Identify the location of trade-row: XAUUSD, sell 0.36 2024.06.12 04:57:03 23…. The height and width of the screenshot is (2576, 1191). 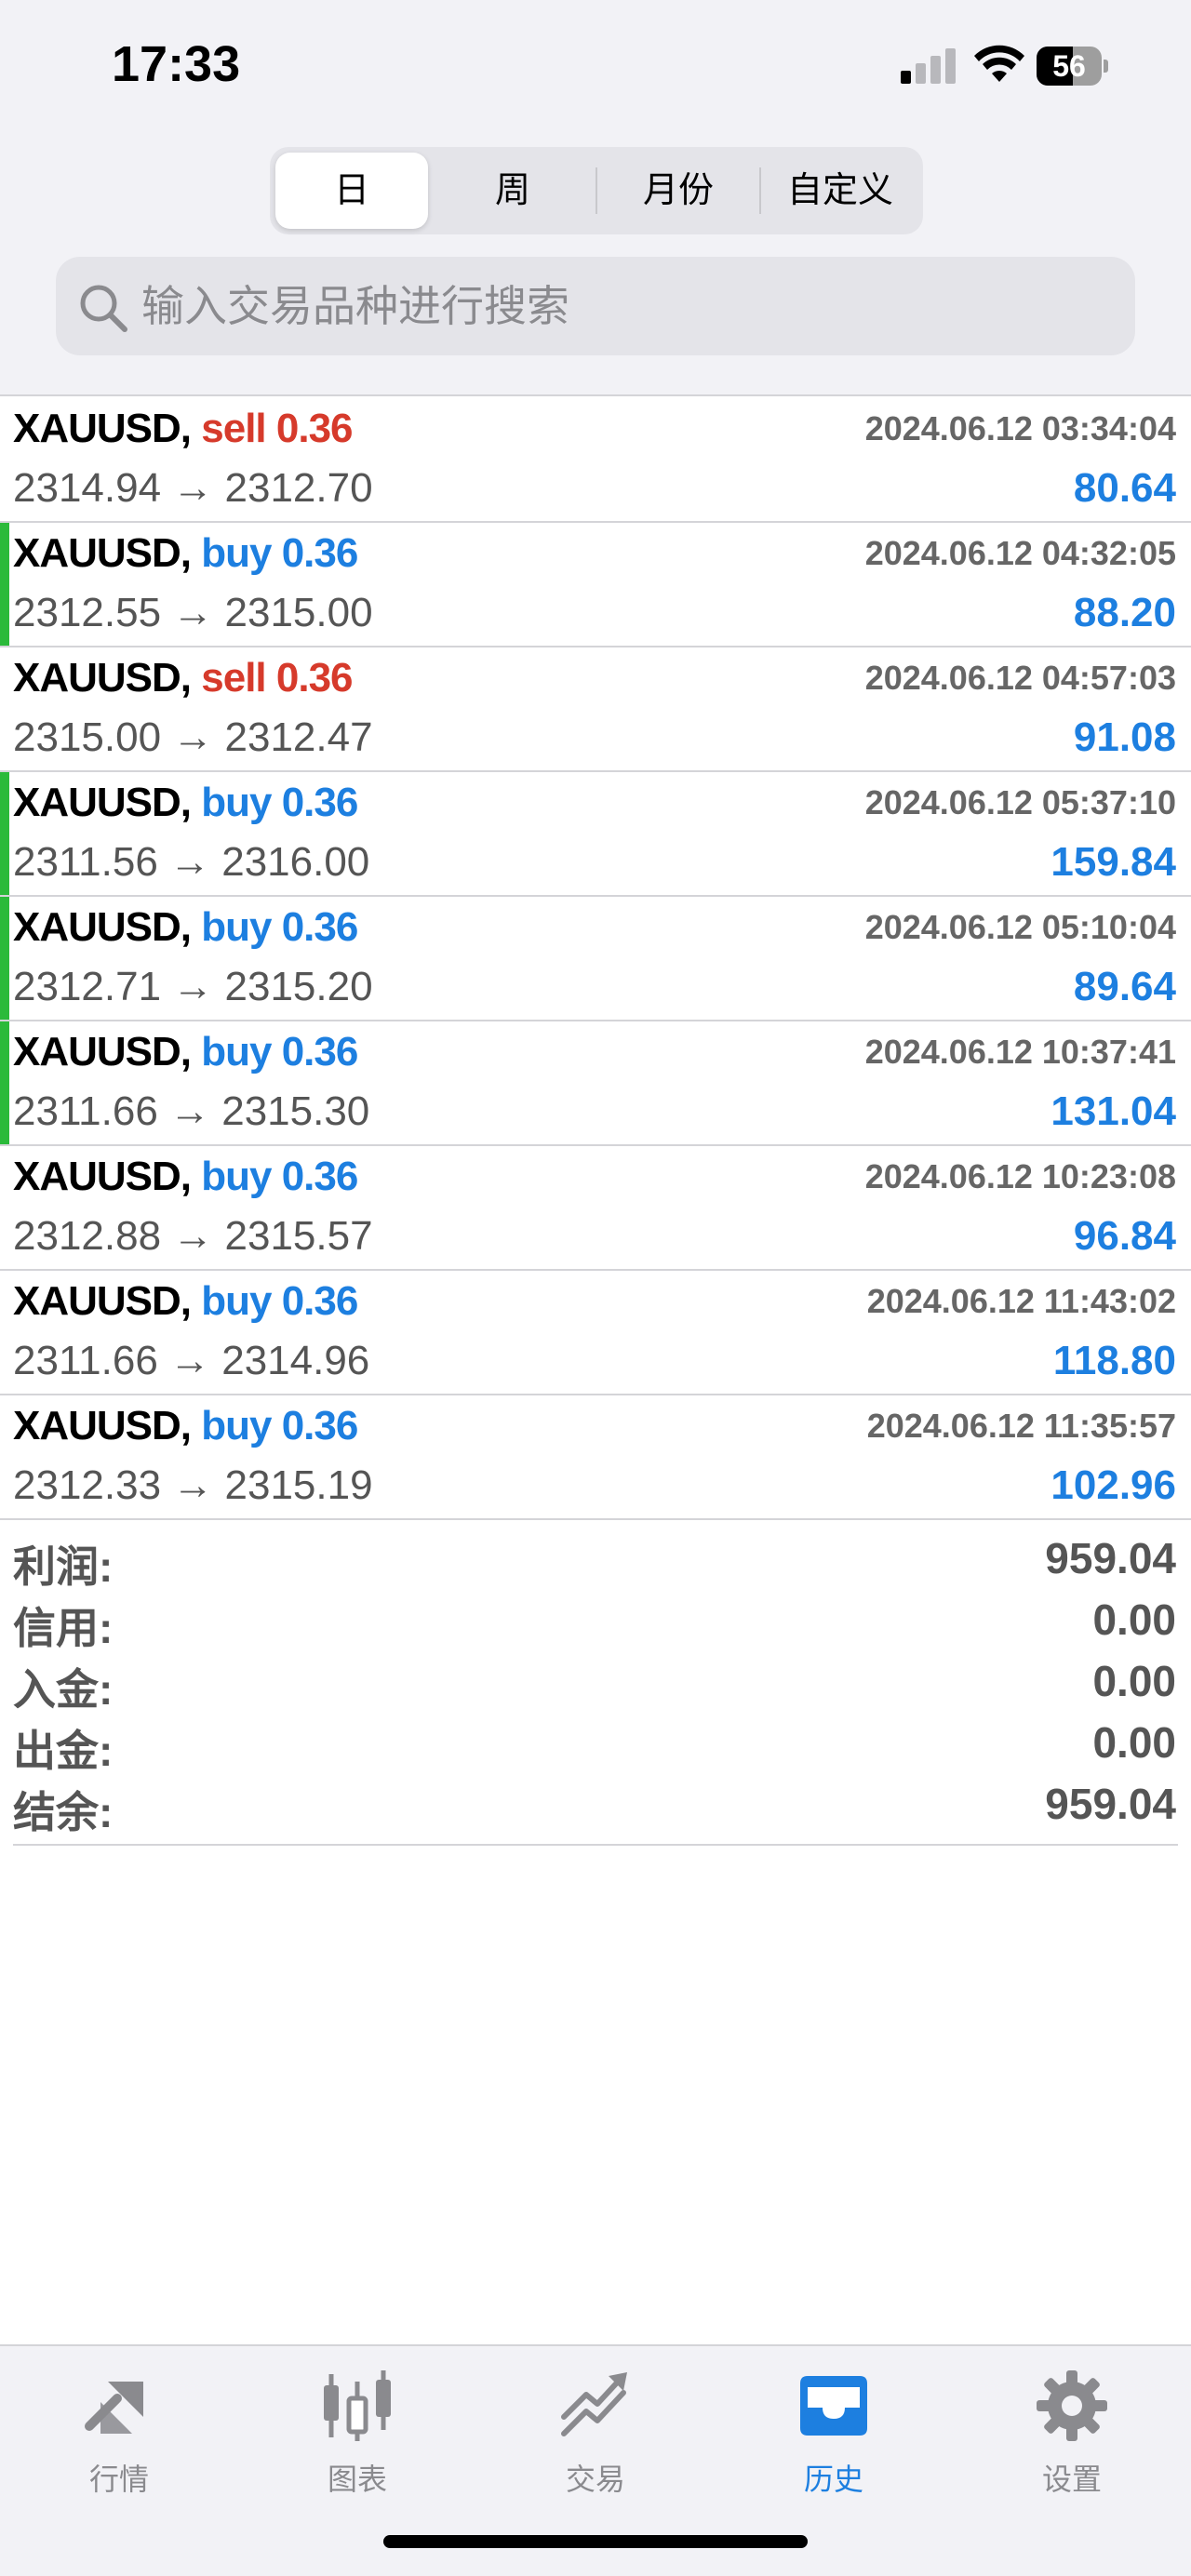
(595, 709).